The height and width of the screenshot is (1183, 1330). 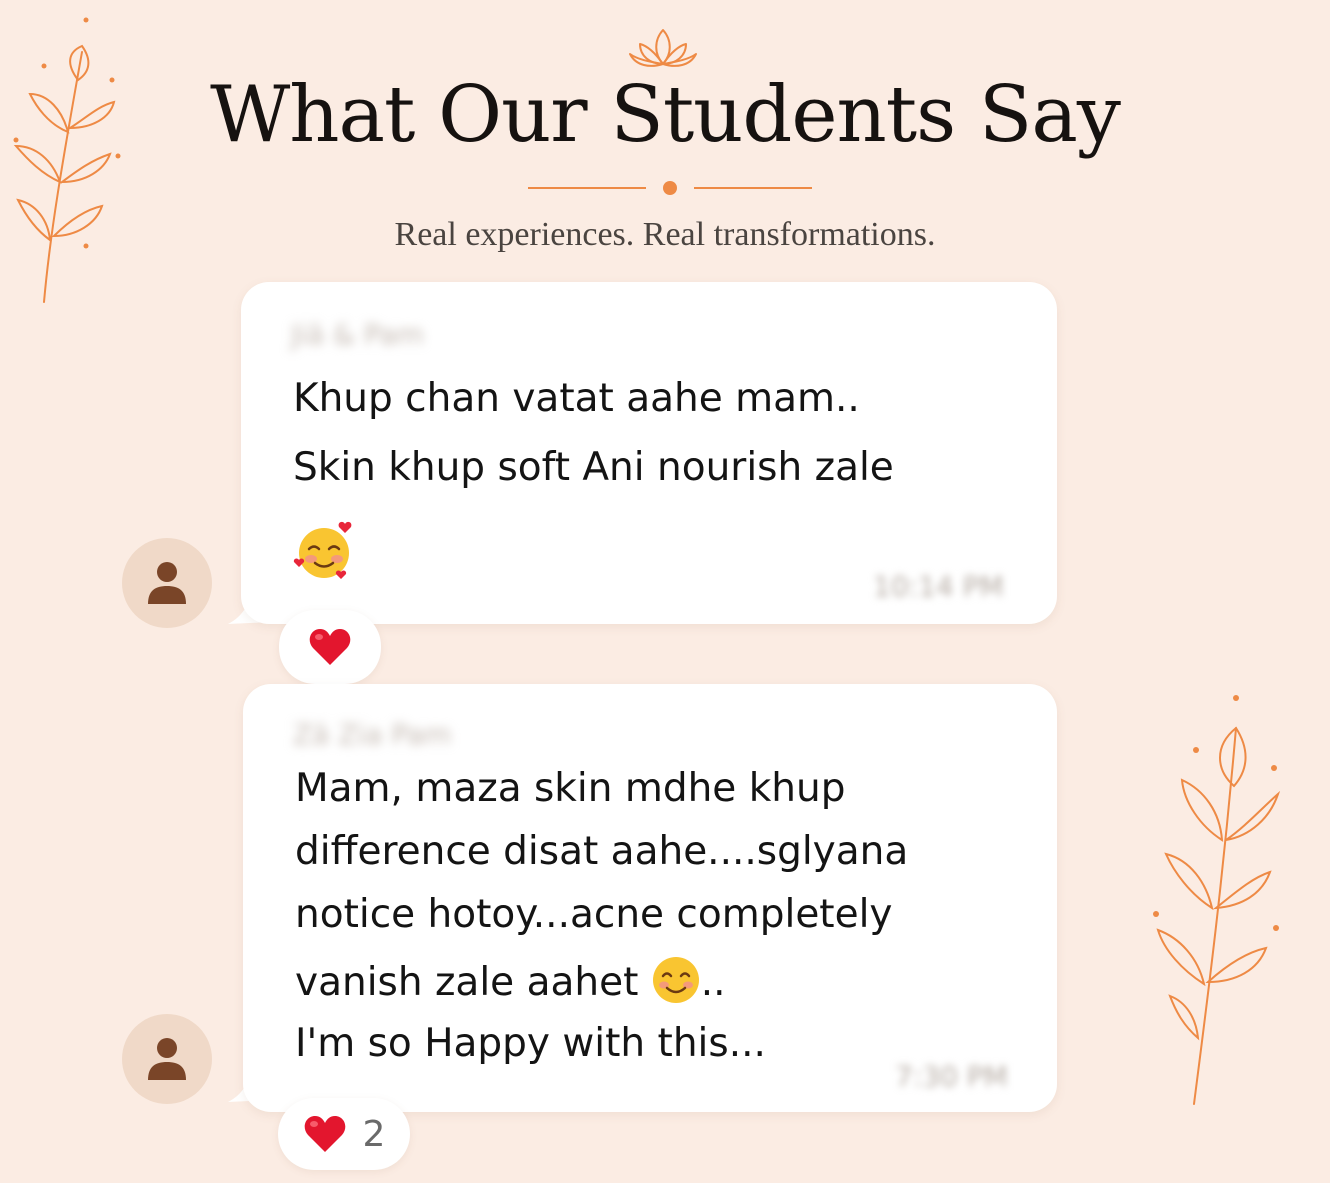 I want to click on lotus-icon, so click(x=663, y=48).